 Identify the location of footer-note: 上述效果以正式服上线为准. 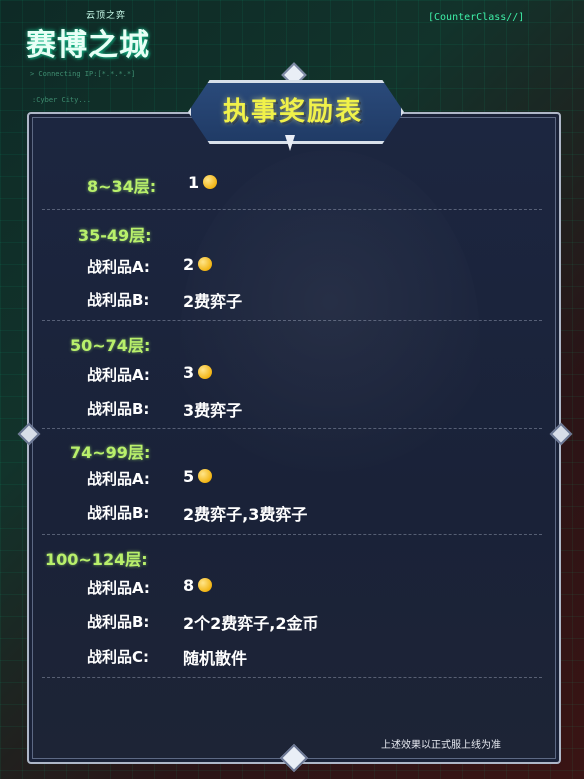
(441, 745).